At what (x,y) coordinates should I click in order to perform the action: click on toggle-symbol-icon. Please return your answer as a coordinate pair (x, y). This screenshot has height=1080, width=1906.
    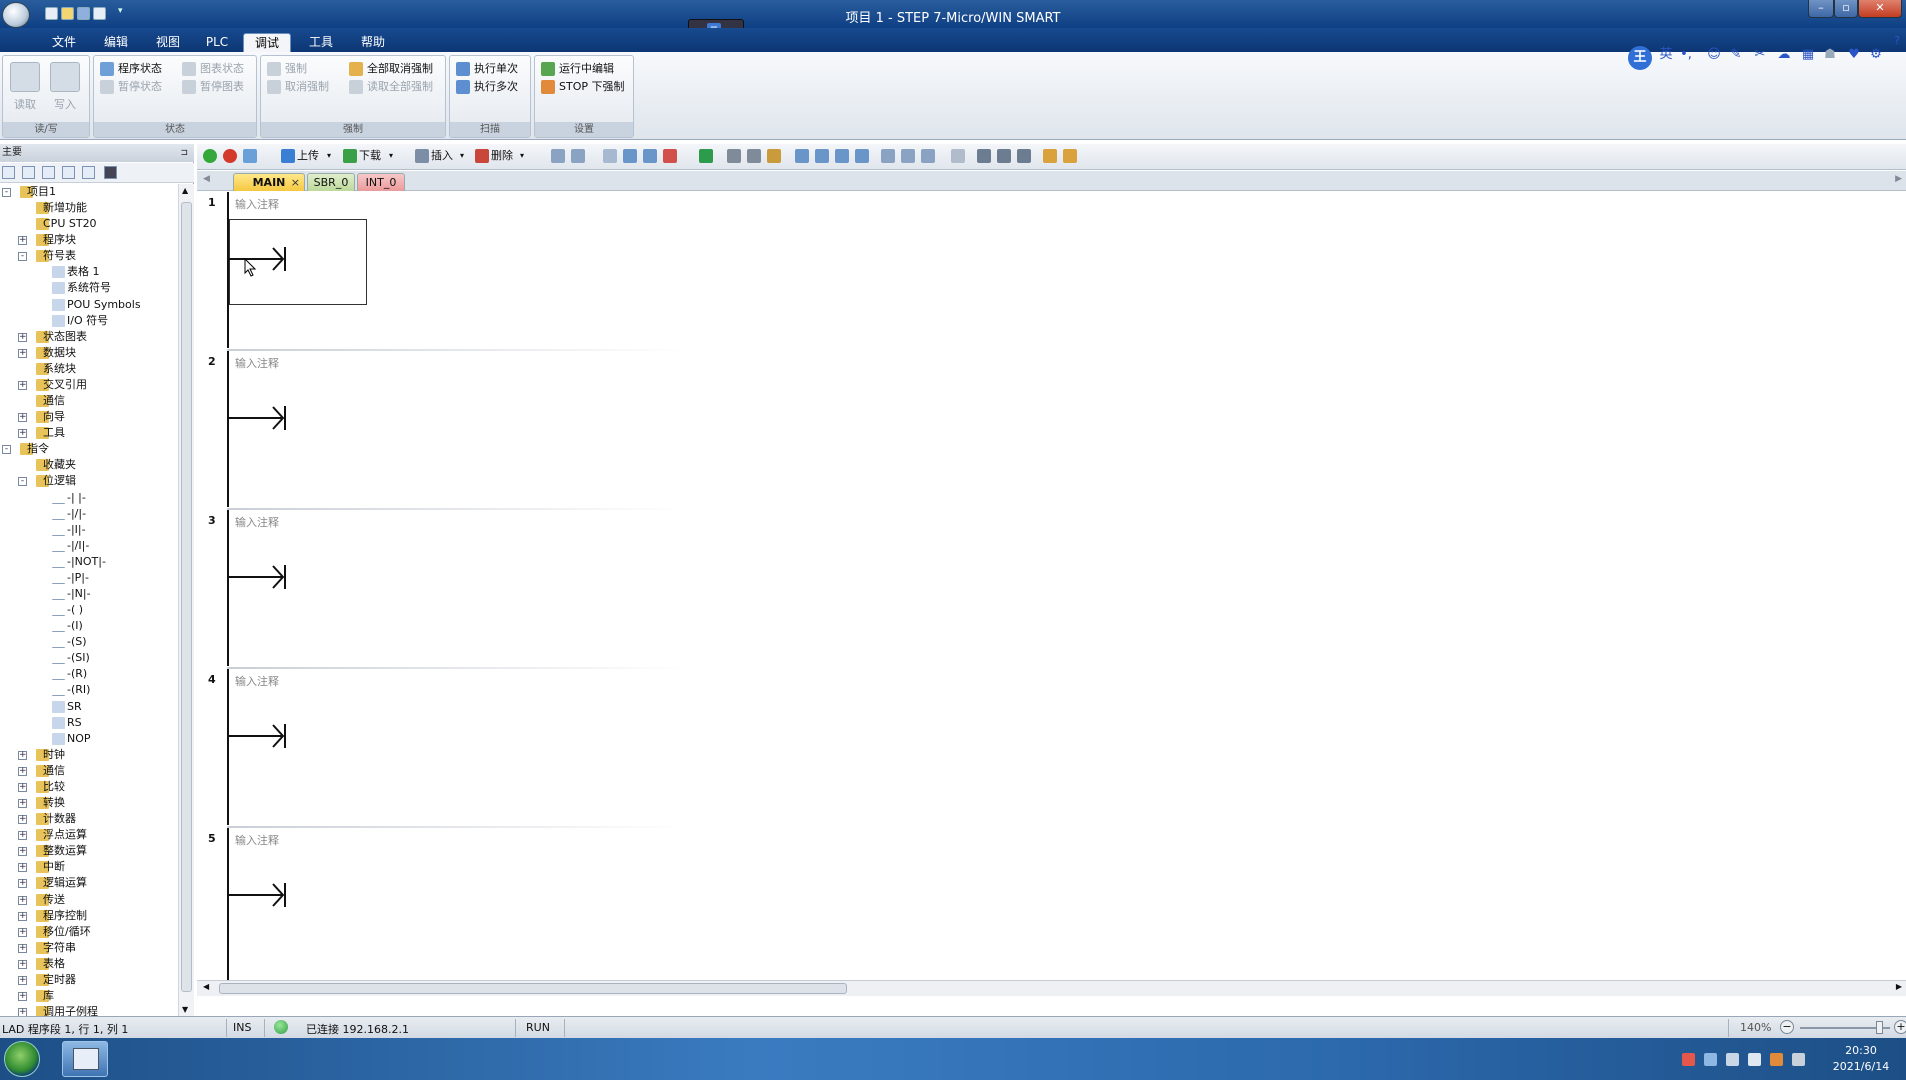
    Looking at the image, I should click on (610, 156).